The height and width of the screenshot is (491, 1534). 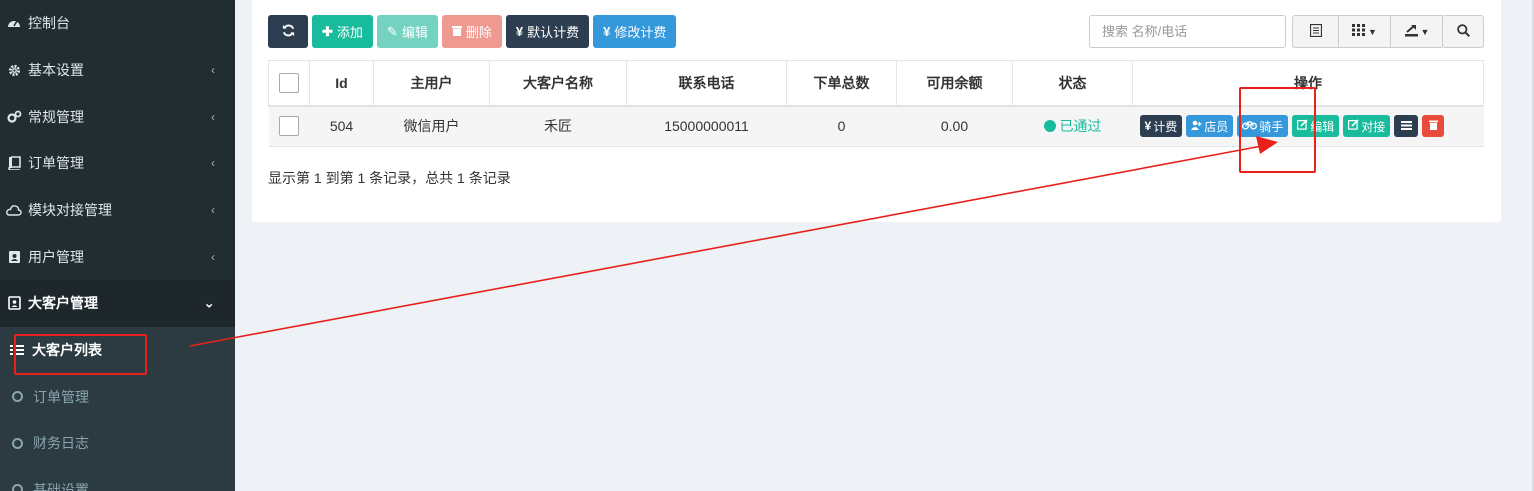 I want to click on cell-phone: 15000000011, so click(x=706, y=126).